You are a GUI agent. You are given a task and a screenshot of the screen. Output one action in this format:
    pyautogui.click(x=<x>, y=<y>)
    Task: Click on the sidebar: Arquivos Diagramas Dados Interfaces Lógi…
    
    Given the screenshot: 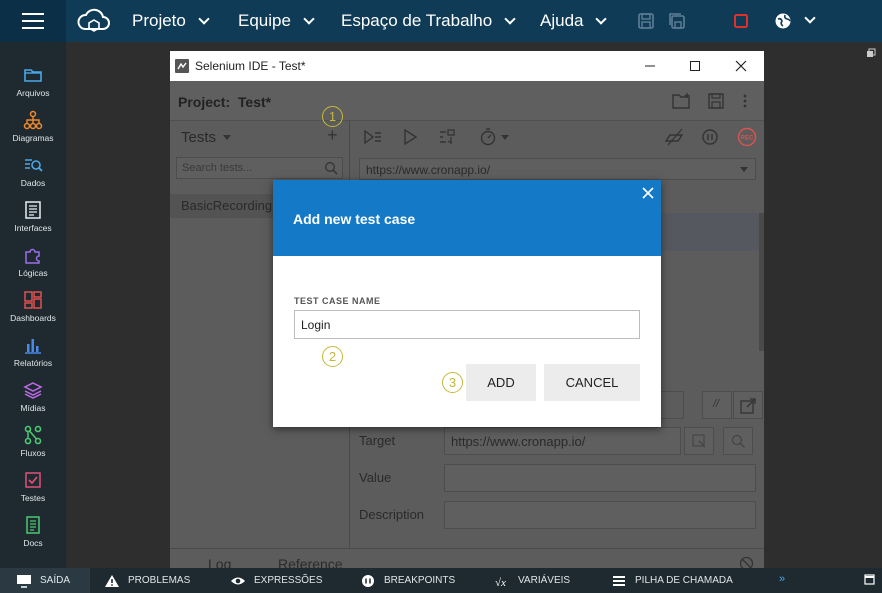 What is the action you would take?
    pyautogui.click(x=33, y=305)
    